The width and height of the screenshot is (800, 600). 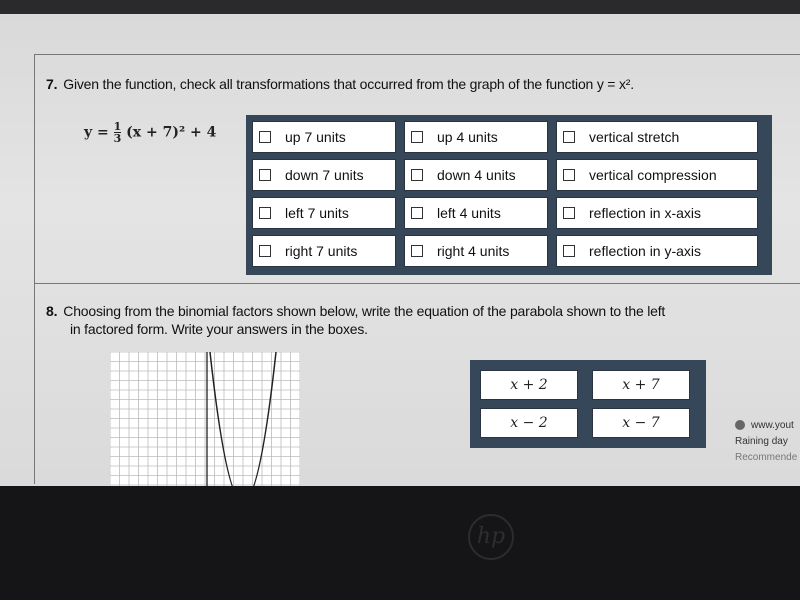 What do you see at coordinates (467, 137) in the screenshot?
I see `option-label: up 4 units` at bounding box center [467, 137].